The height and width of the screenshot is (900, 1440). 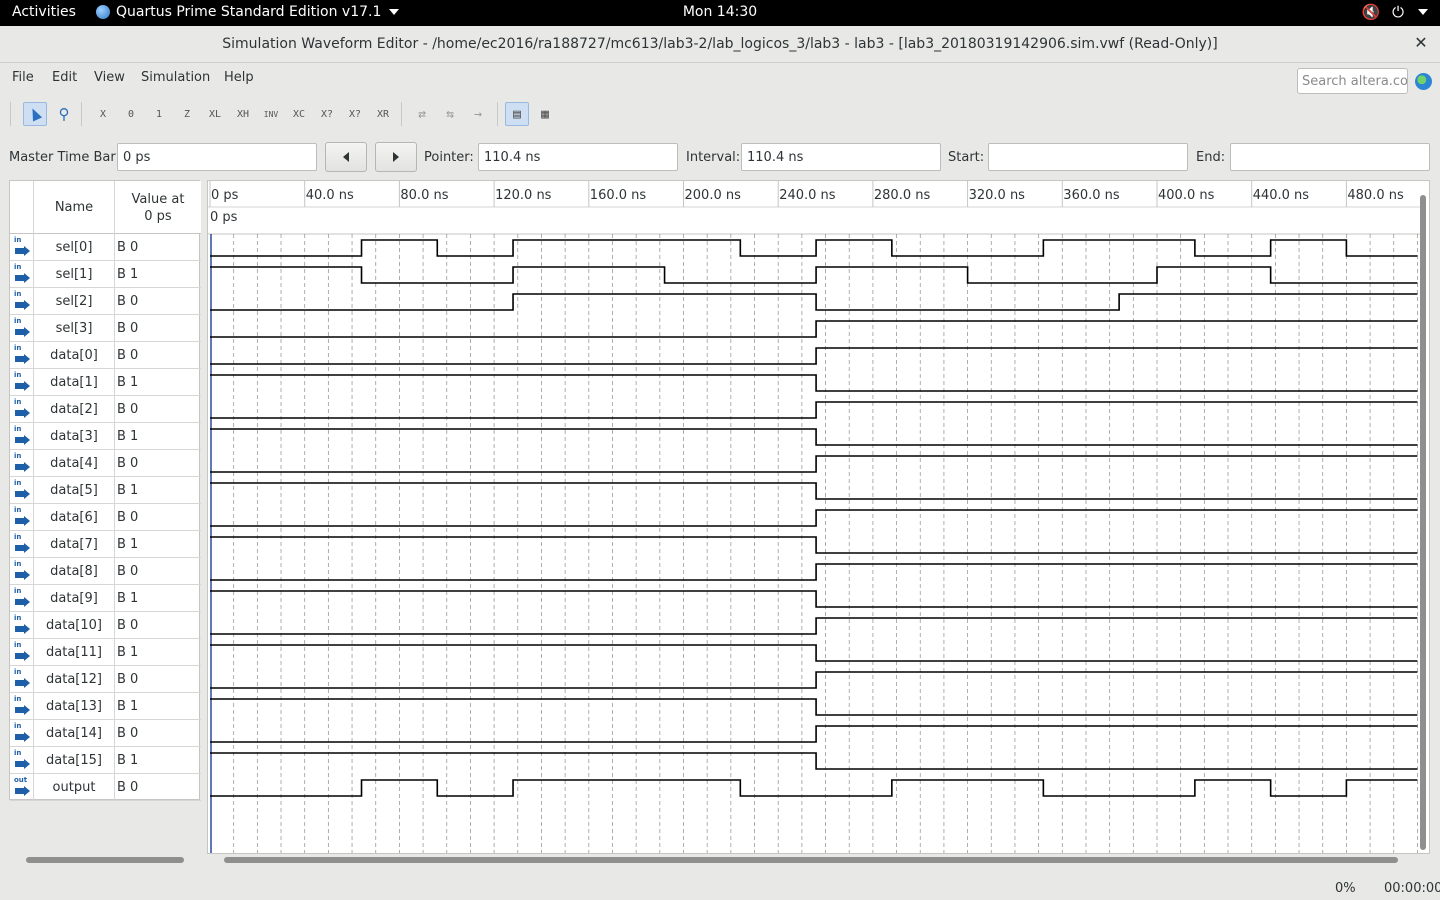 What do you see at coordinates (1421, 43) in the screenshot?
I see `close-icon: ✕` at bounding box center [1421, 43].